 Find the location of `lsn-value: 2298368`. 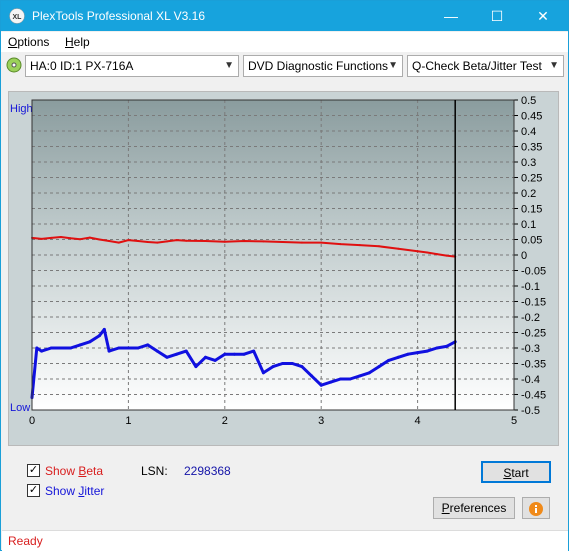

lsn-value: 2298368 is located at coordinates (207, 471).